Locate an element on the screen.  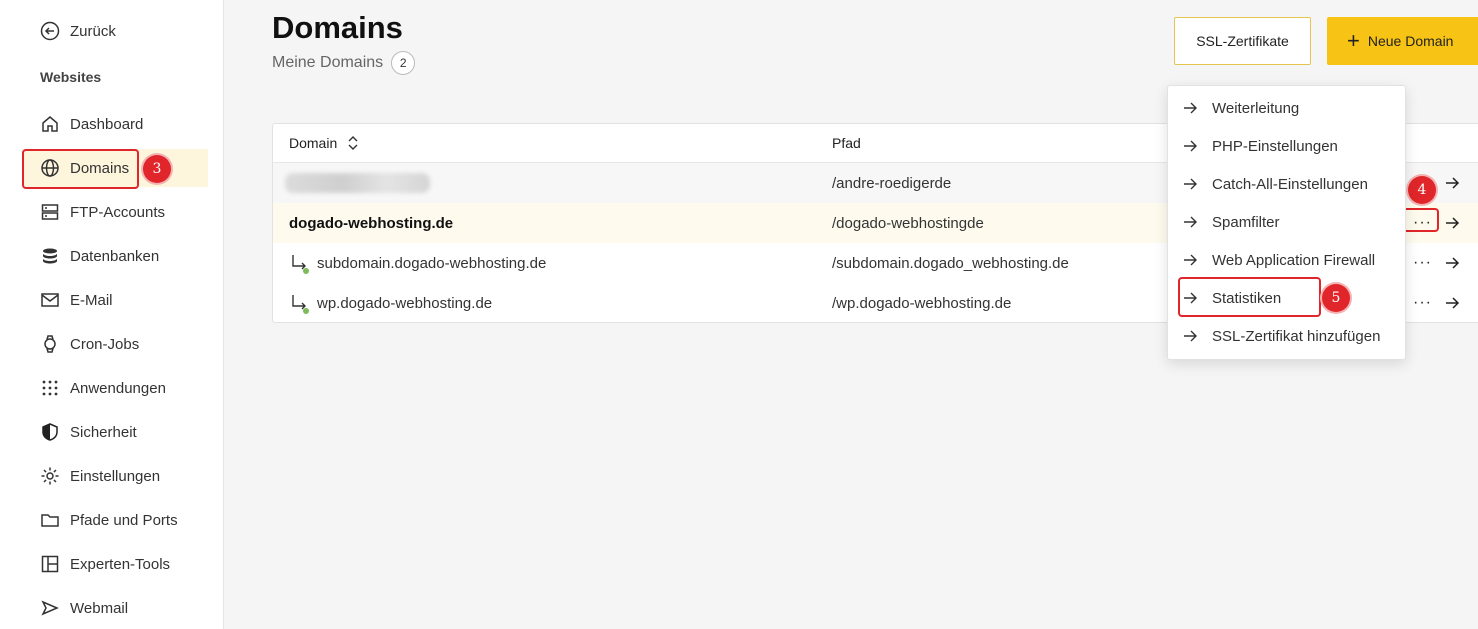
folder-icon is located at coordinates (50, 520).